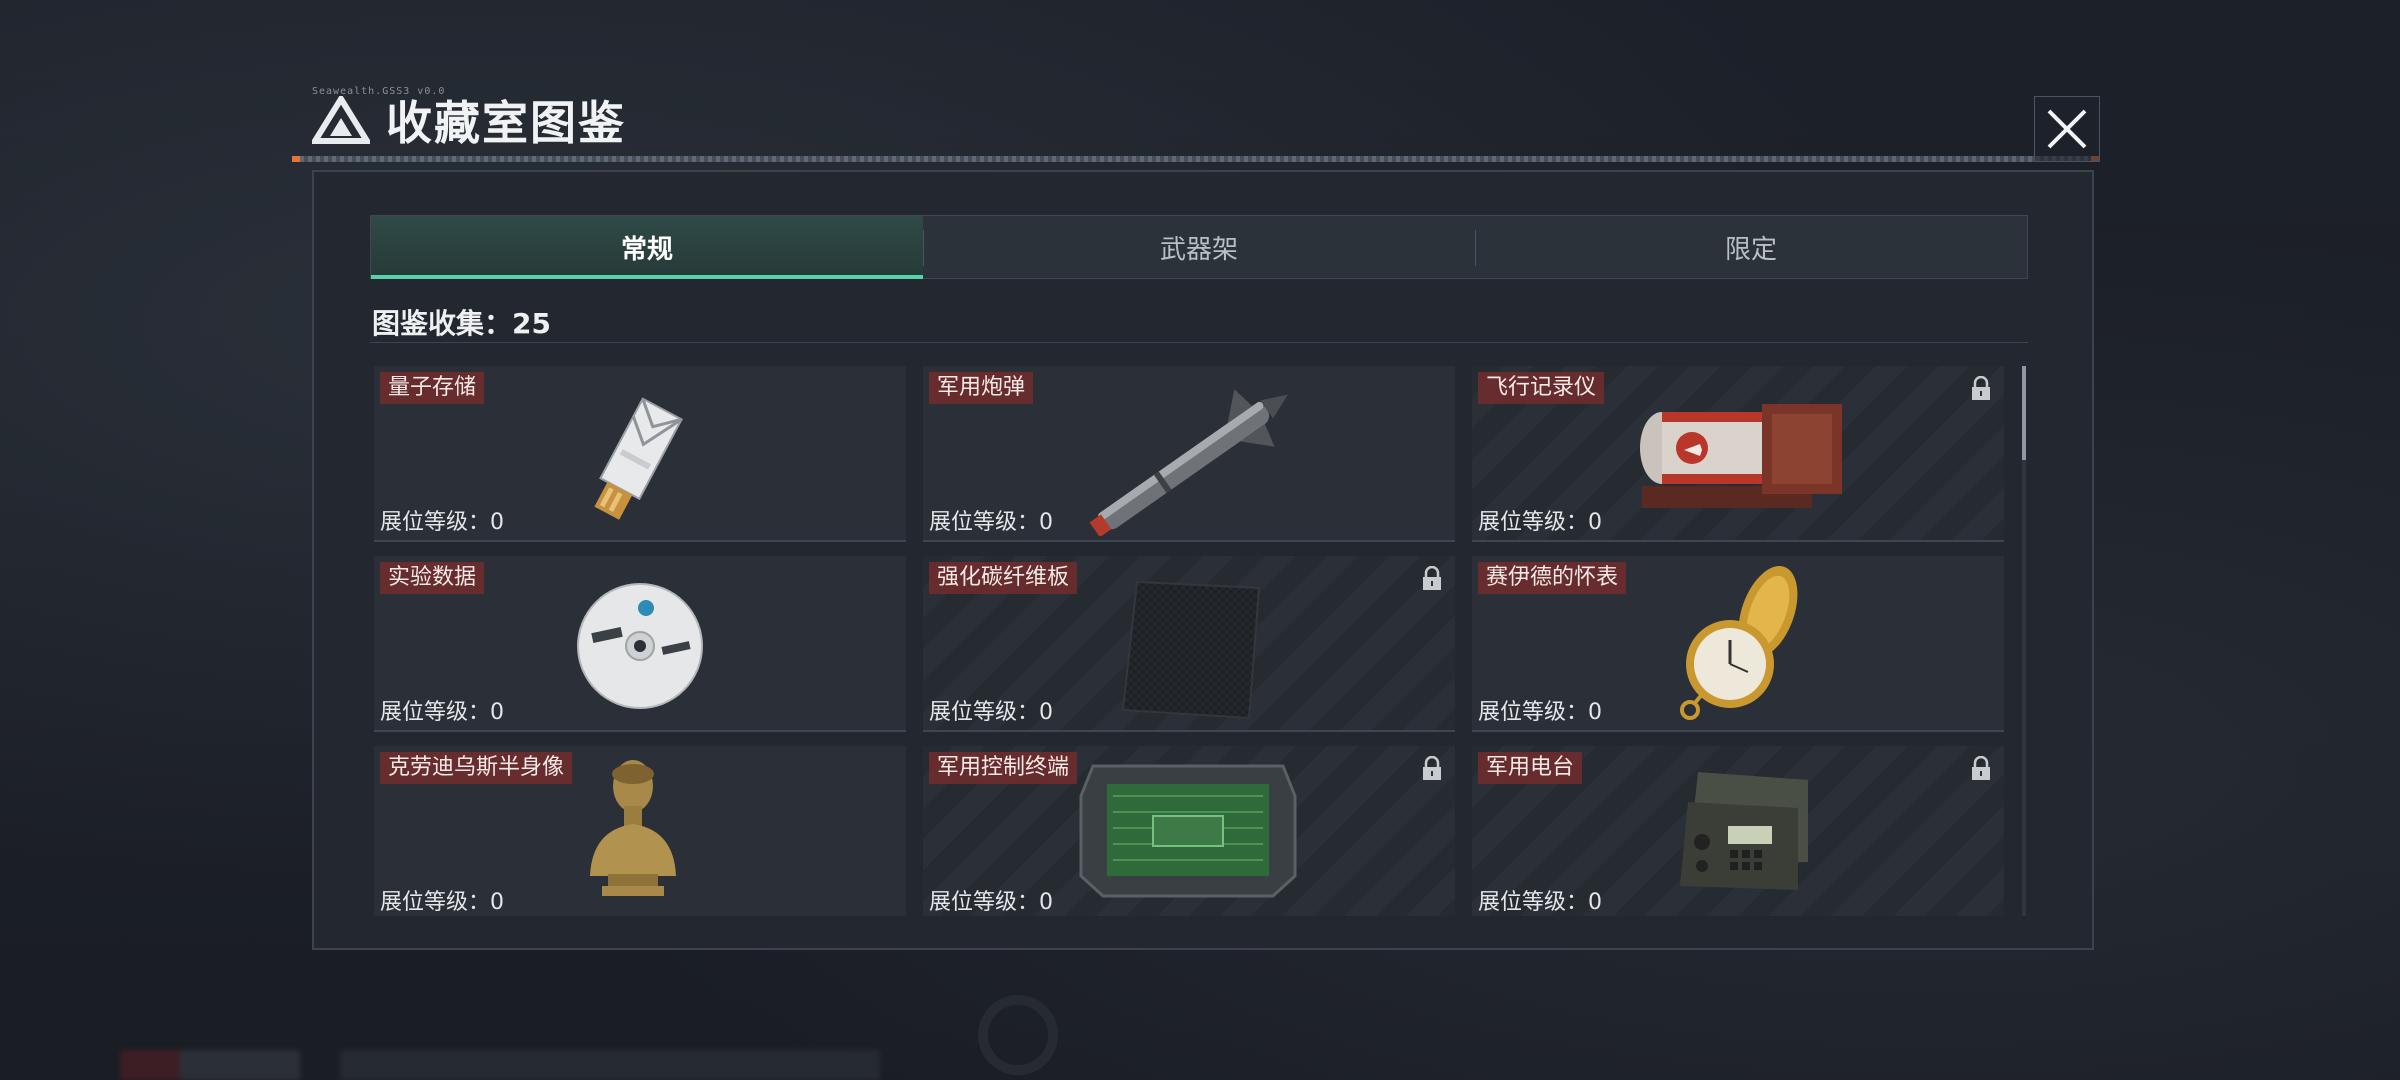 This screenshot has height=1080, width=2400. I want to click on card-name: 实验数据, so click(432, 578).